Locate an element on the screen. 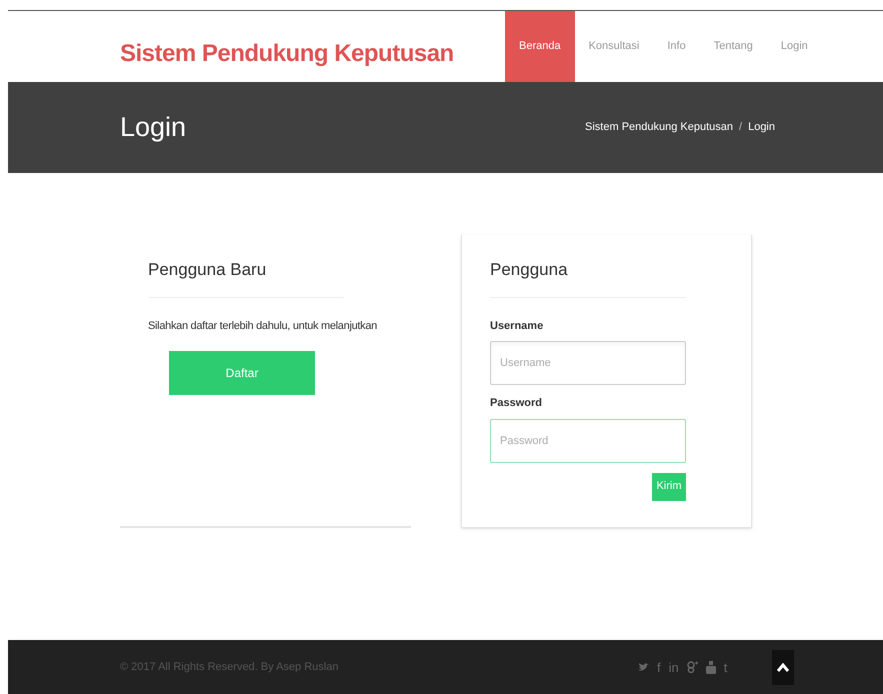 The image size is (883, 694). panel-title: Pengguna is located at coordinates (588, 277).